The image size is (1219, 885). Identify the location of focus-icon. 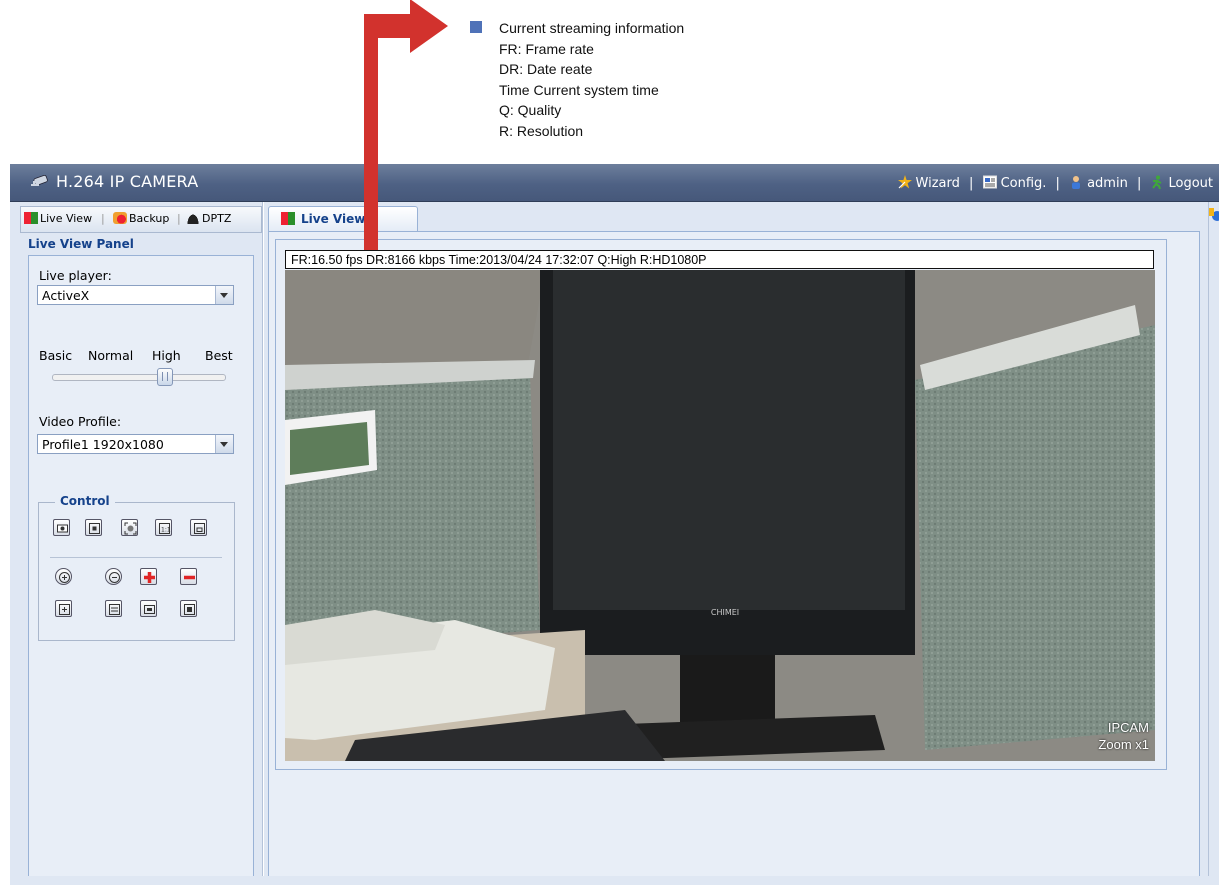
(130, 528).